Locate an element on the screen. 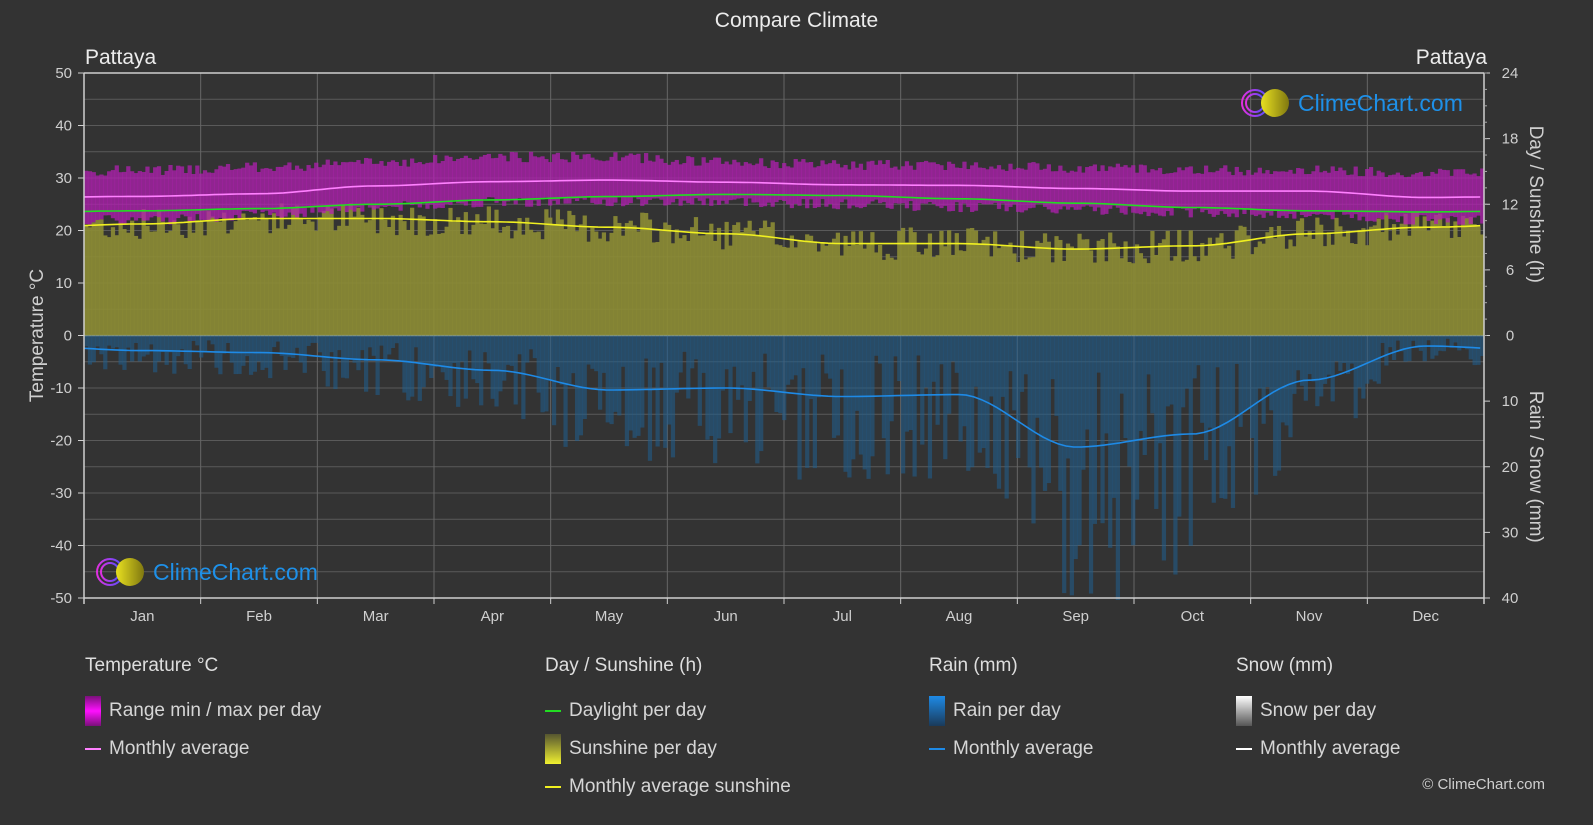  legend-rain: Rain (mm) Rain per day Monthly average is located at coordinates (1011, 711).